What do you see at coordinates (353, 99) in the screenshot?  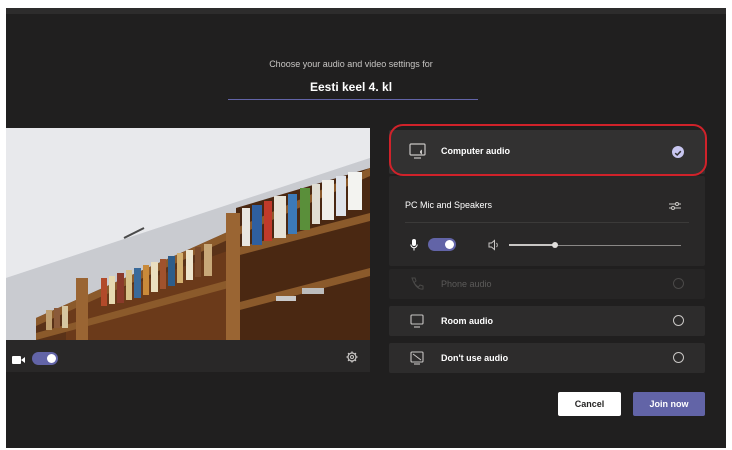 I see `title-underline` at bounding box center [353, 99].